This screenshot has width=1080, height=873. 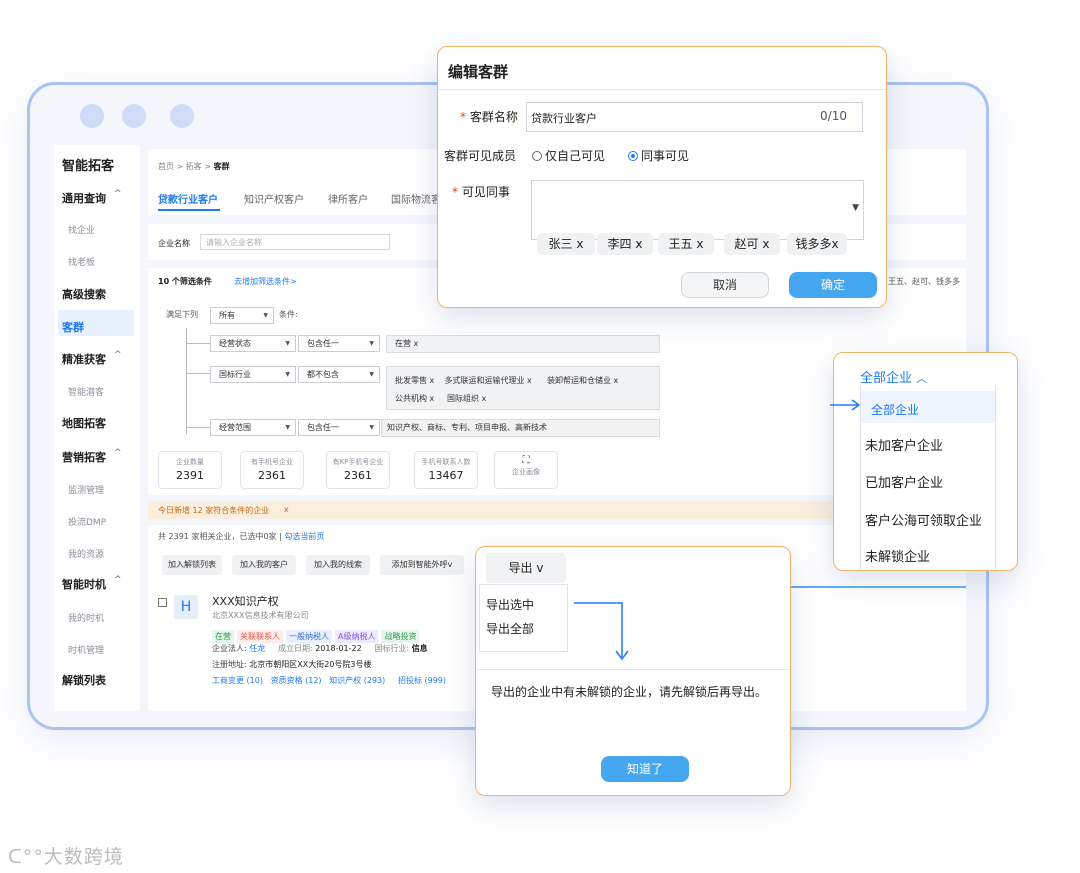 I want to click on stat-card: 有KP手机号企业 2361, so click(x=358, y=470).